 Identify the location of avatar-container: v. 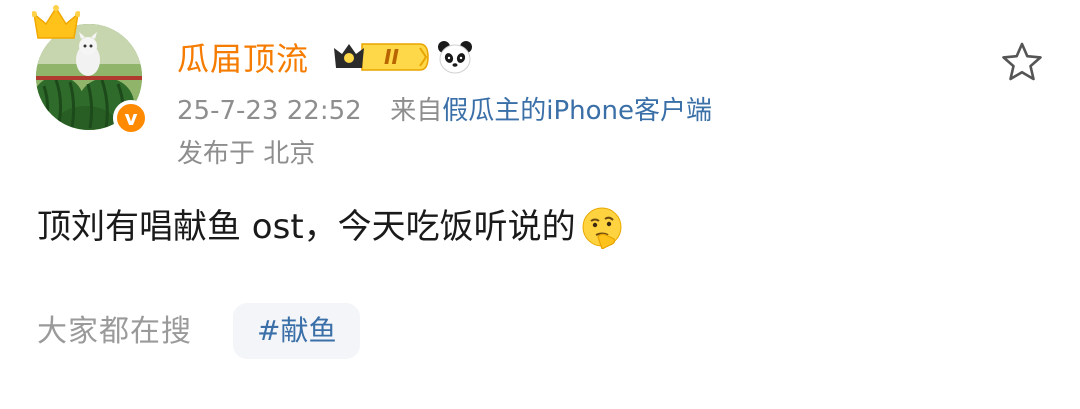
(90, 70).